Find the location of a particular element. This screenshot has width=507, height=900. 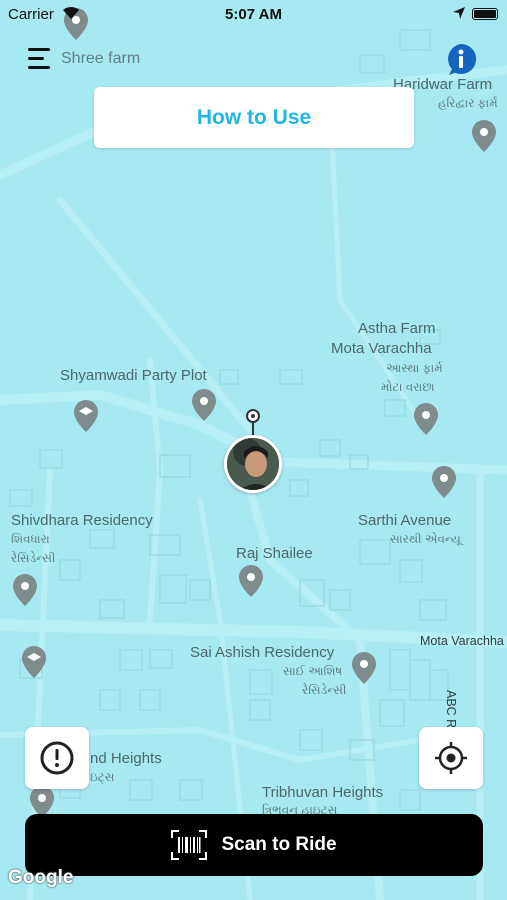

status-time: 5:07 AM is located at coordinates (253, 14).